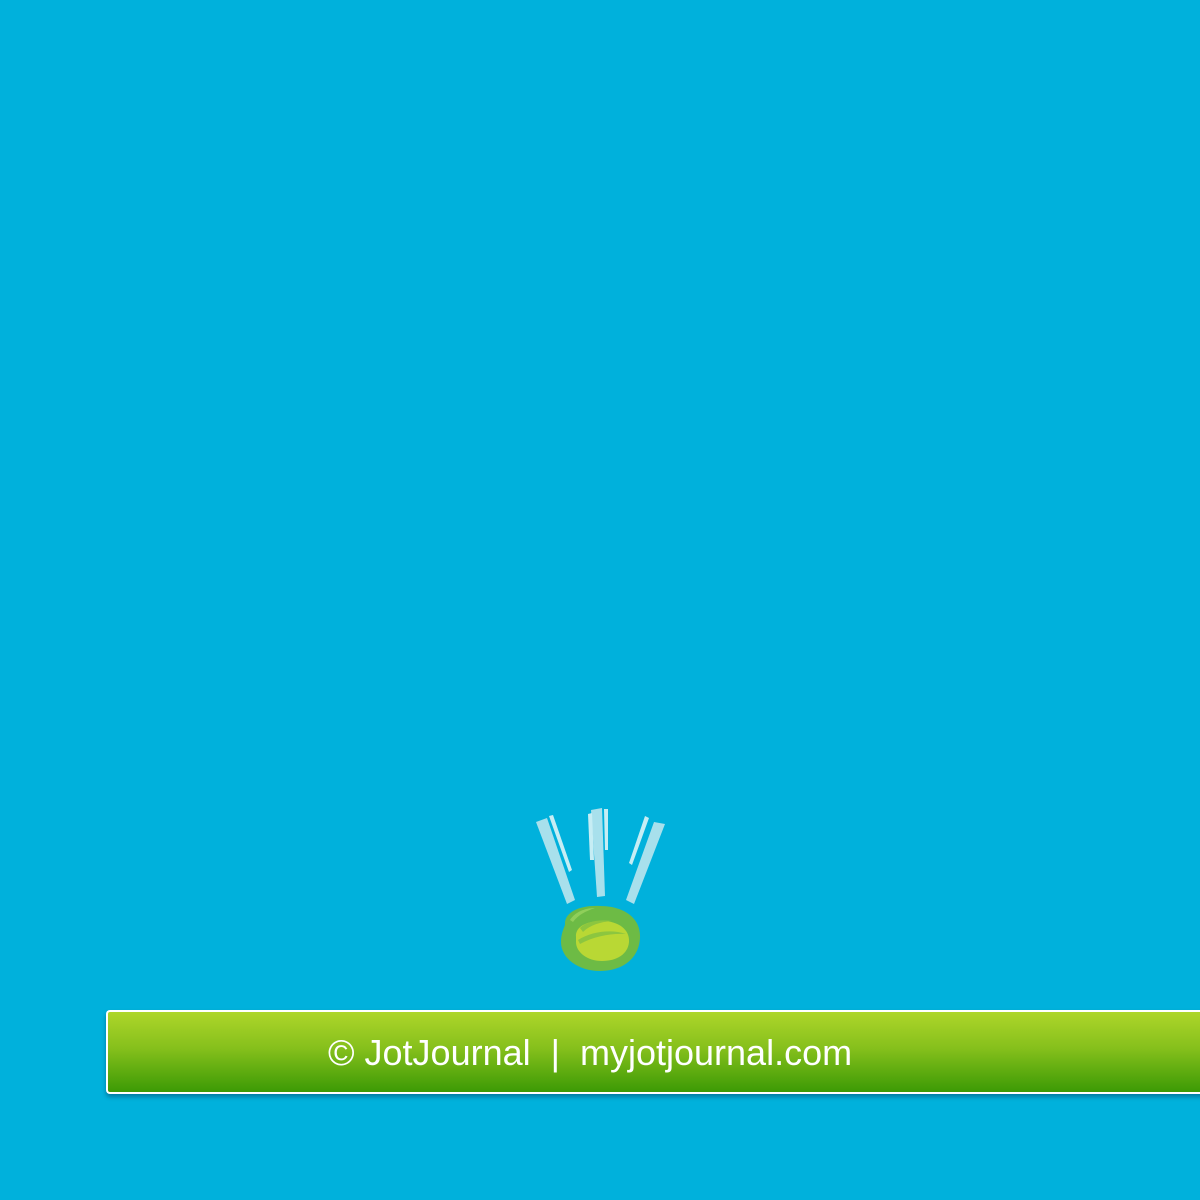 The width and height of the screenshot is (1200, 1200). I want to click on middle-ray, so click(598, 852).